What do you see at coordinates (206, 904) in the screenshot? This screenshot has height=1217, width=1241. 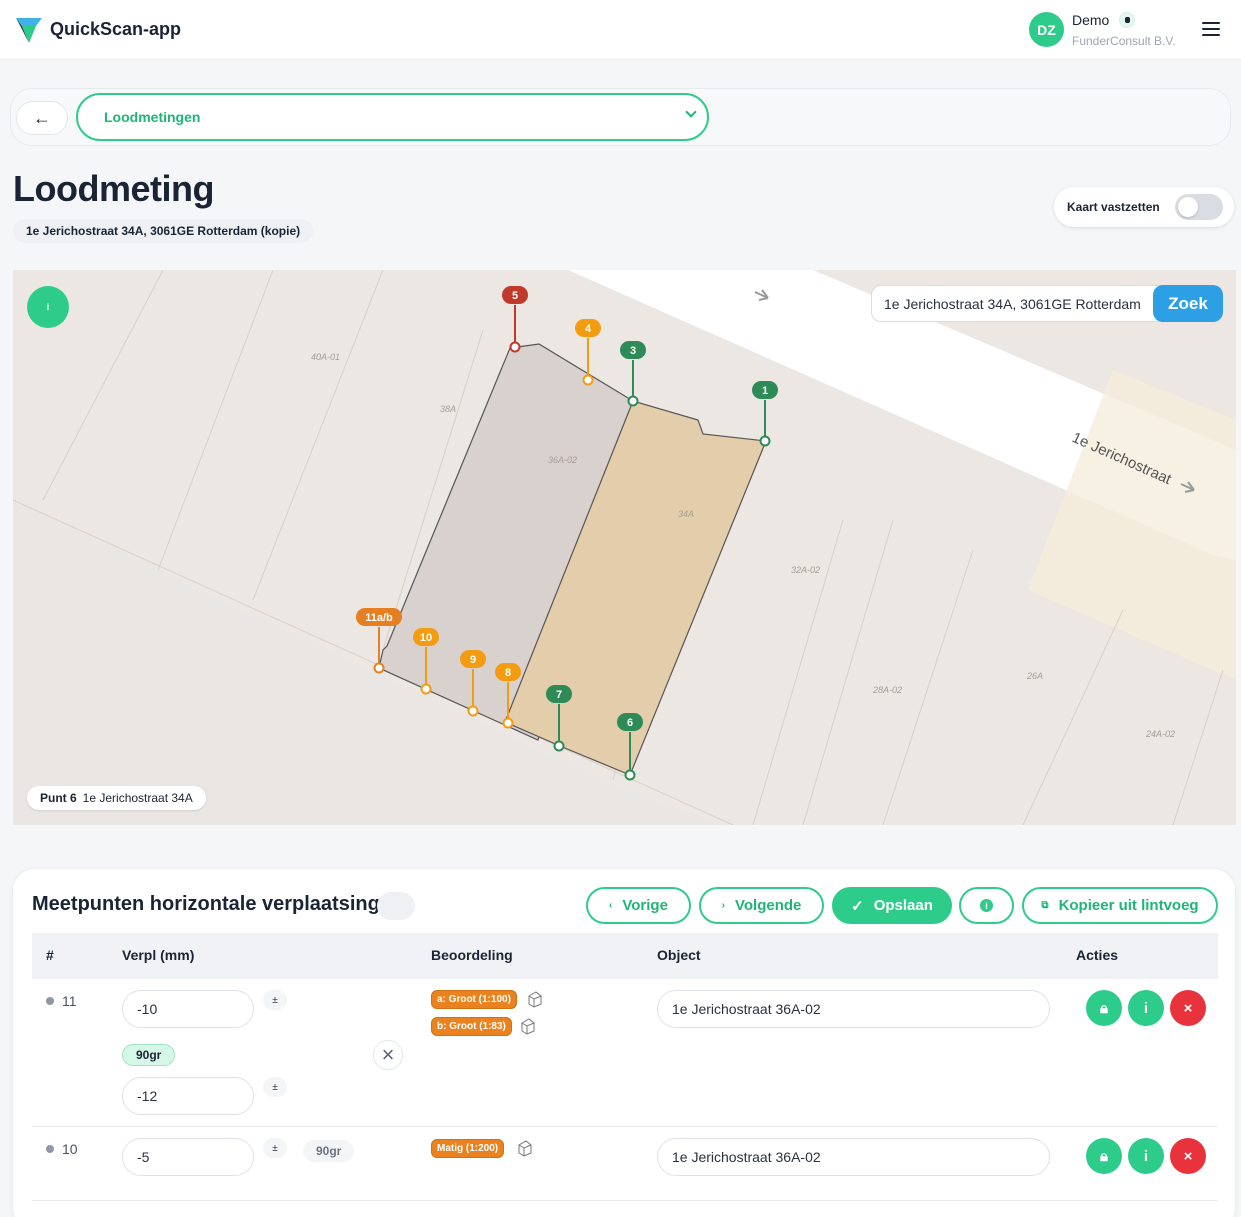 I see `panel-title: Meetpunten horizontale verplaatsing` at bounding box center [206, 904].